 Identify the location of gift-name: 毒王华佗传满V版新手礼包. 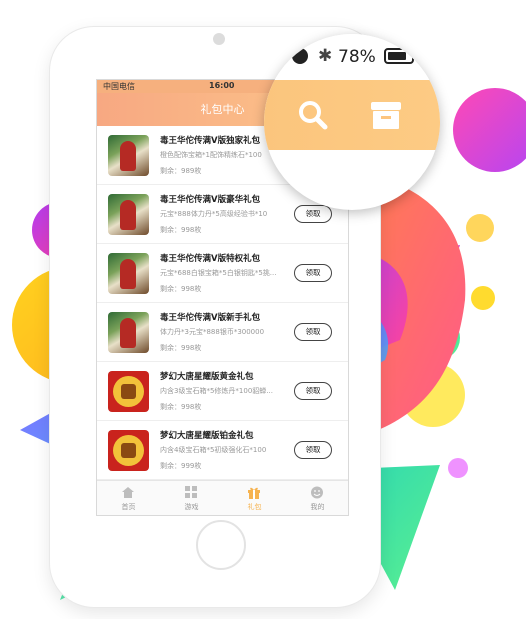
(210, 318).